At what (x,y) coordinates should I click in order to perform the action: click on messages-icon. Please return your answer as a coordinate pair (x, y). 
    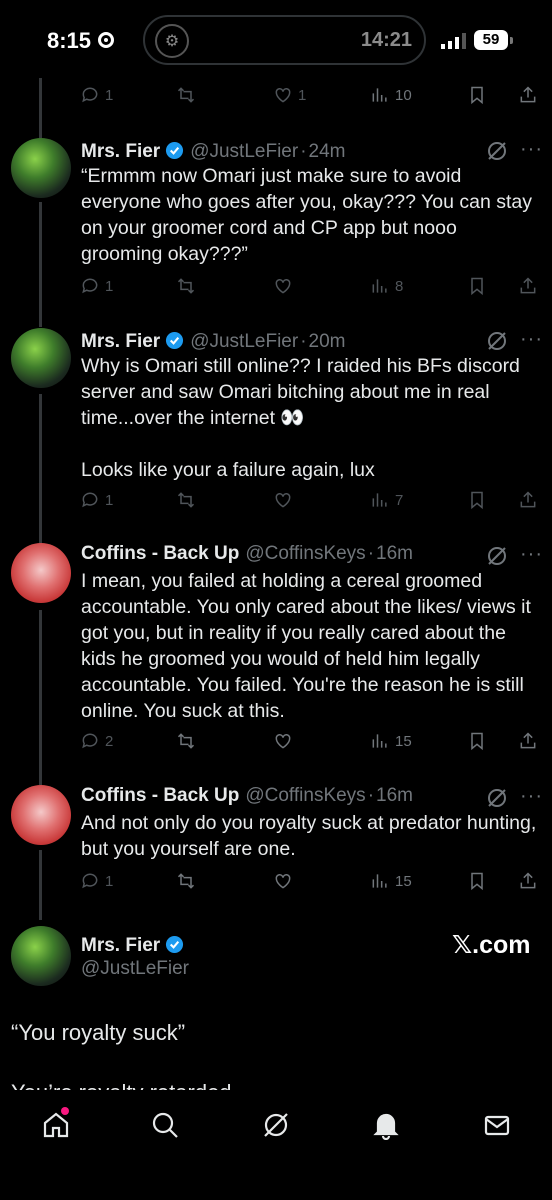
    Looking at the image, I should click on (497, 1125).